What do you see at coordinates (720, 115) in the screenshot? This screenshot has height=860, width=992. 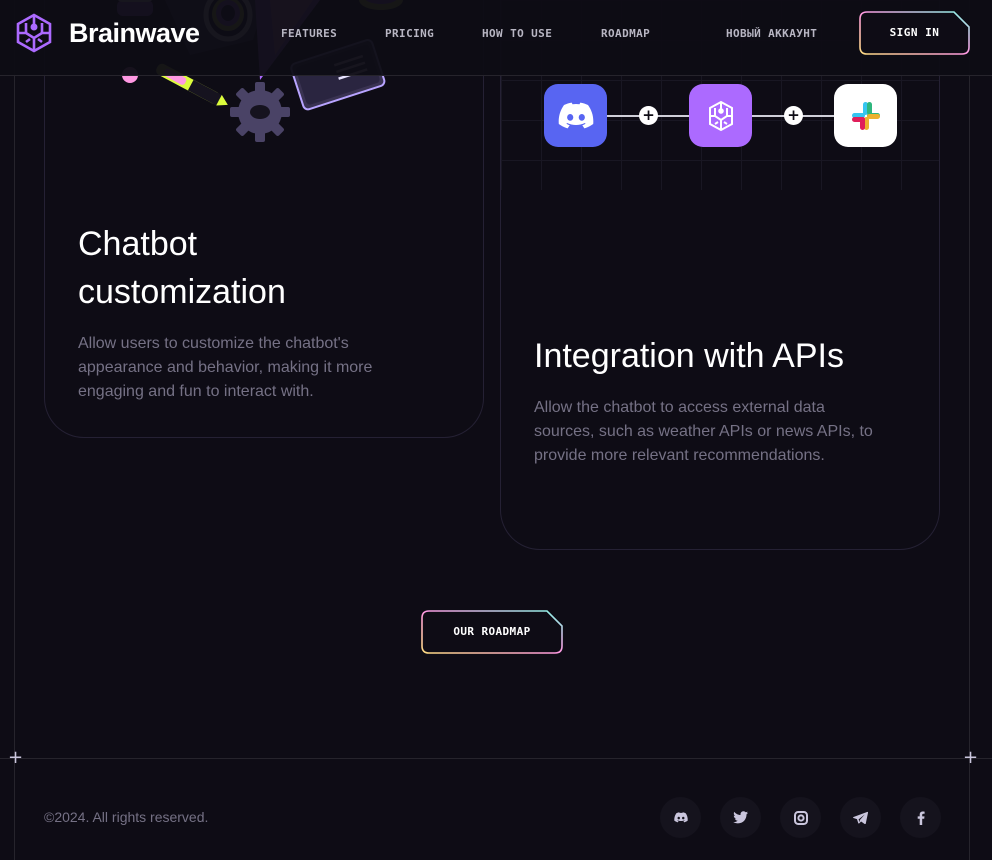 I see `brainwave-icon` at bounding box center [720, 115].